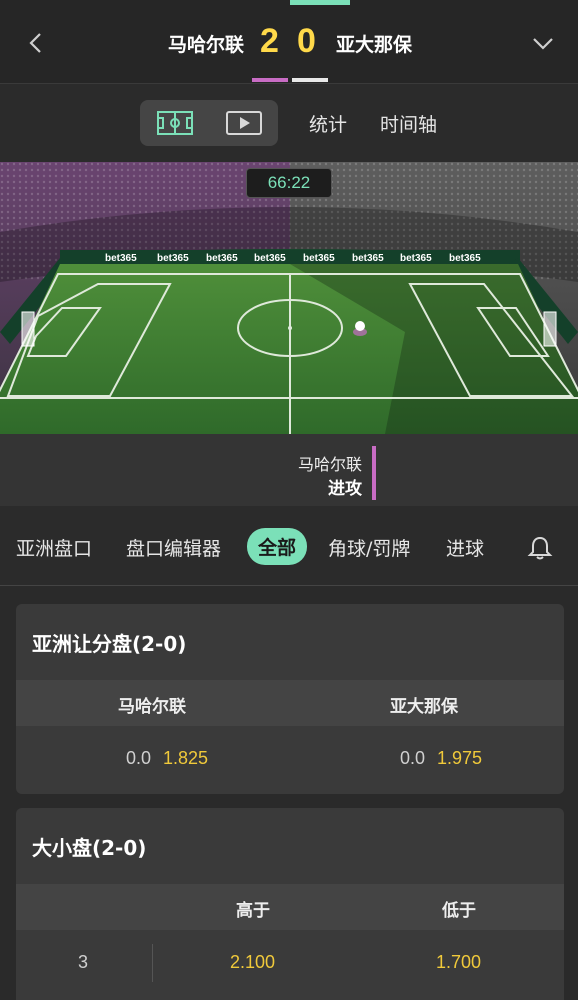 This screenshot has width=578, height=1000. Describe the element at coordinates (54, 547) in the screenshot. I see `tab-asian-handicap: 亚洲盘口` at that location.